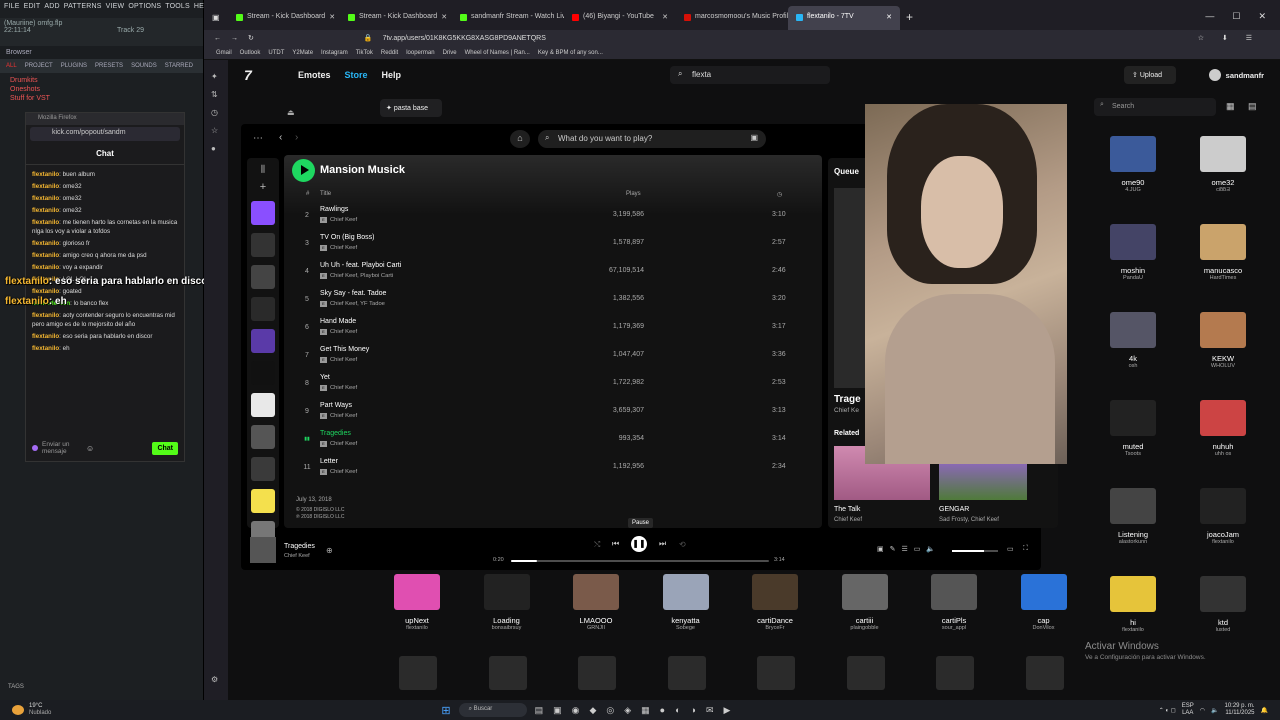  What do you see at coordinates (975, 551) in the screenshot?
I see `volume-slider` at bounding box center [975, 551].